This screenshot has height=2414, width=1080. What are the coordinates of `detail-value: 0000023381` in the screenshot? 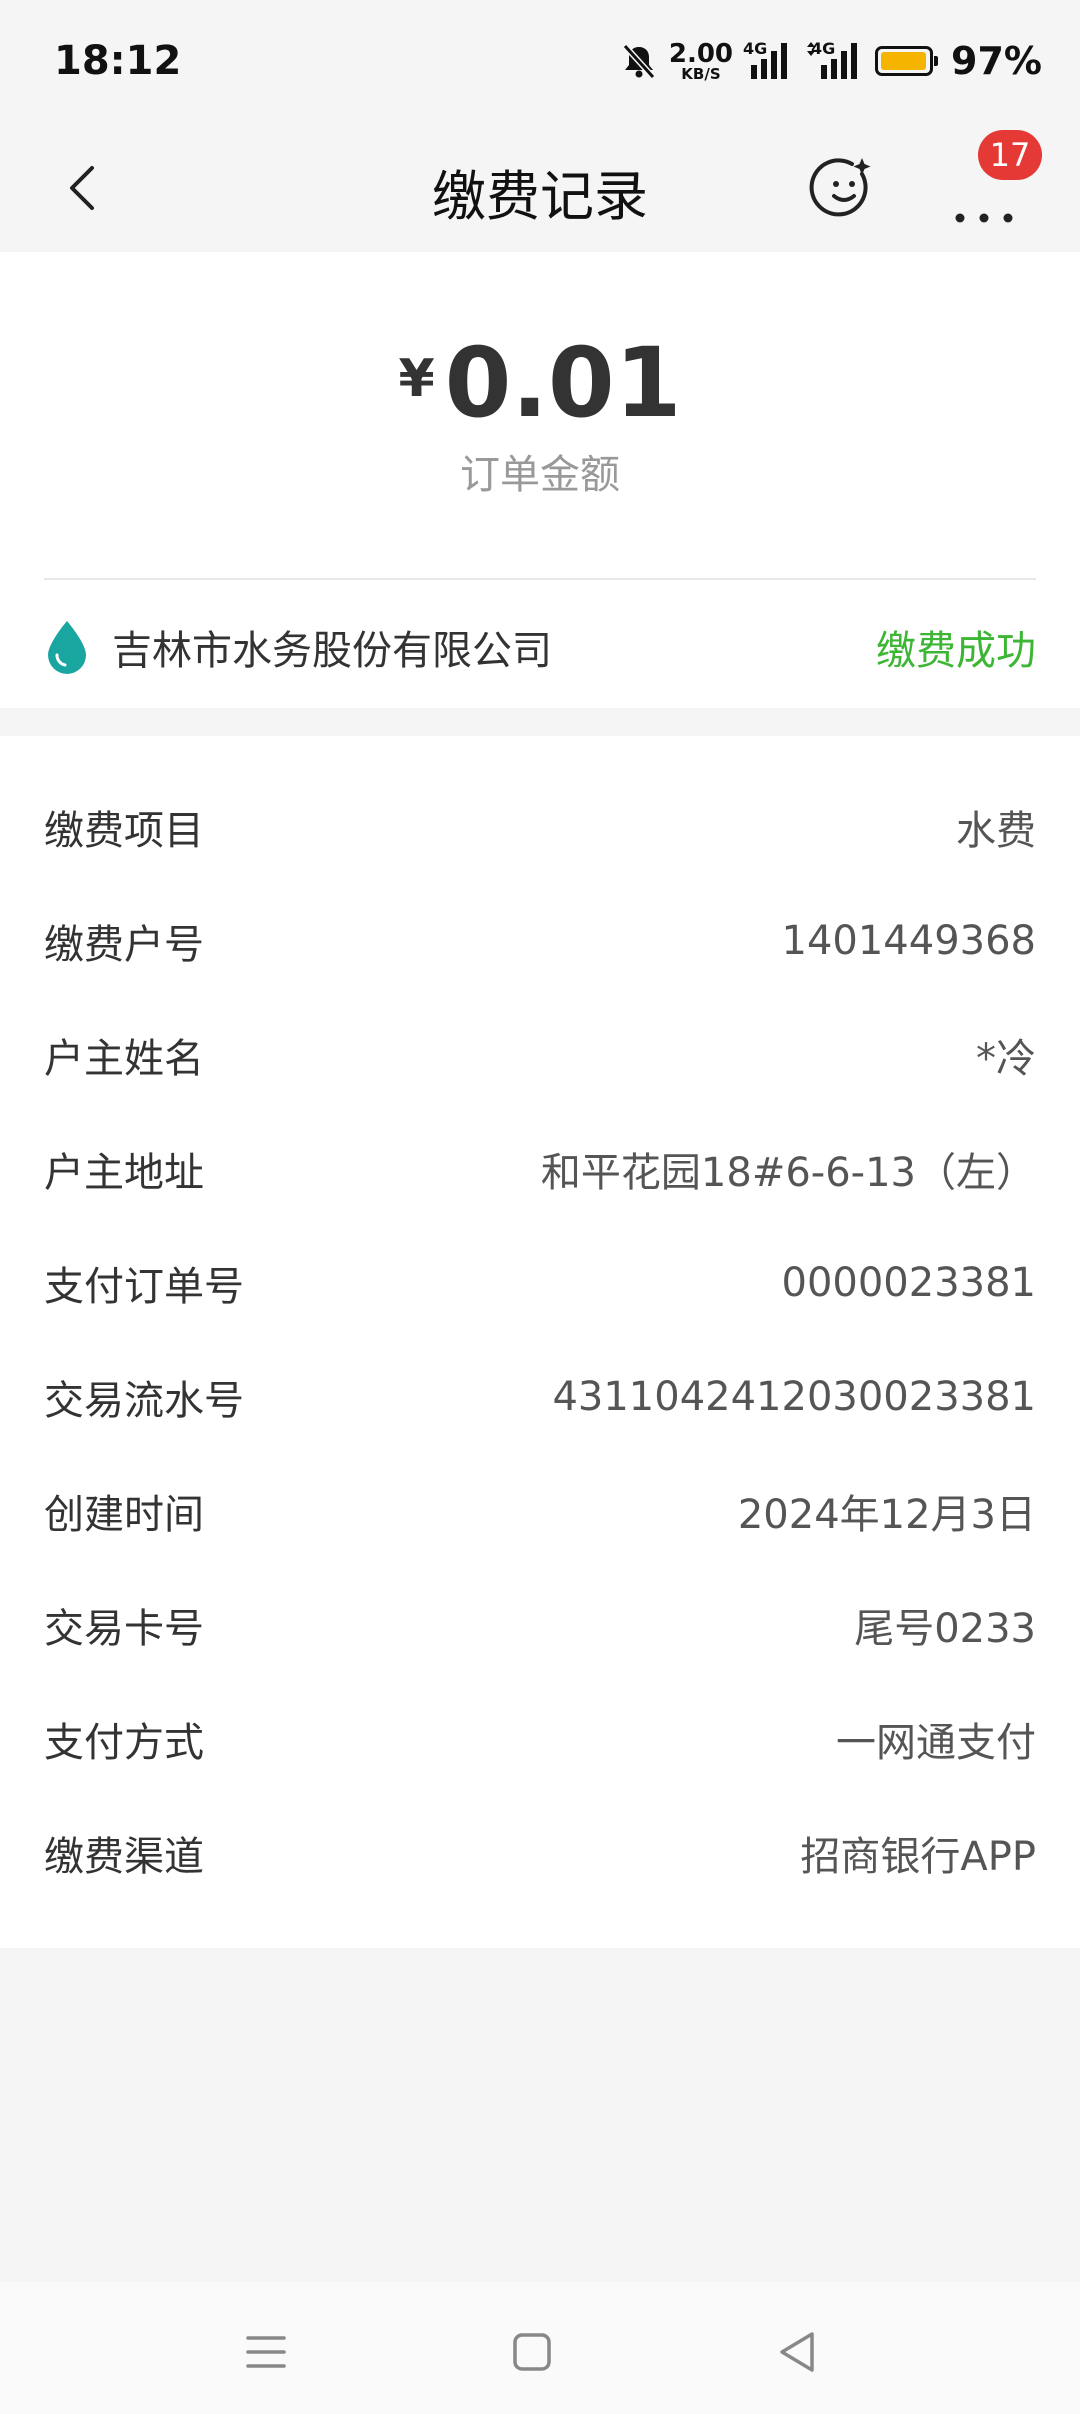 It's located at (909, 1283).